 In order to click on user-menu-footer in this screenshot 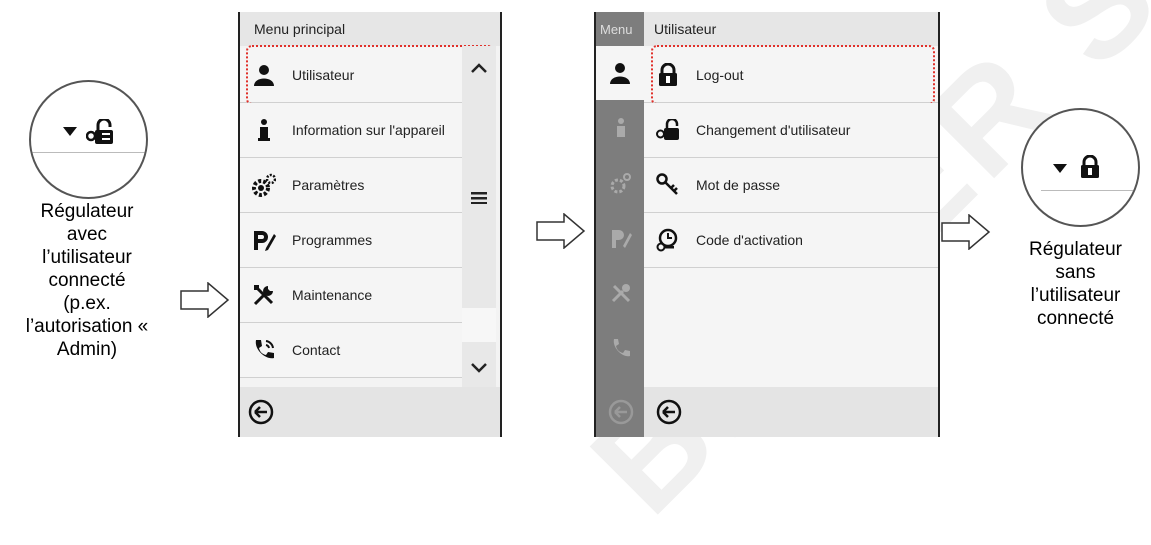, I will do `click(791, 412)`.